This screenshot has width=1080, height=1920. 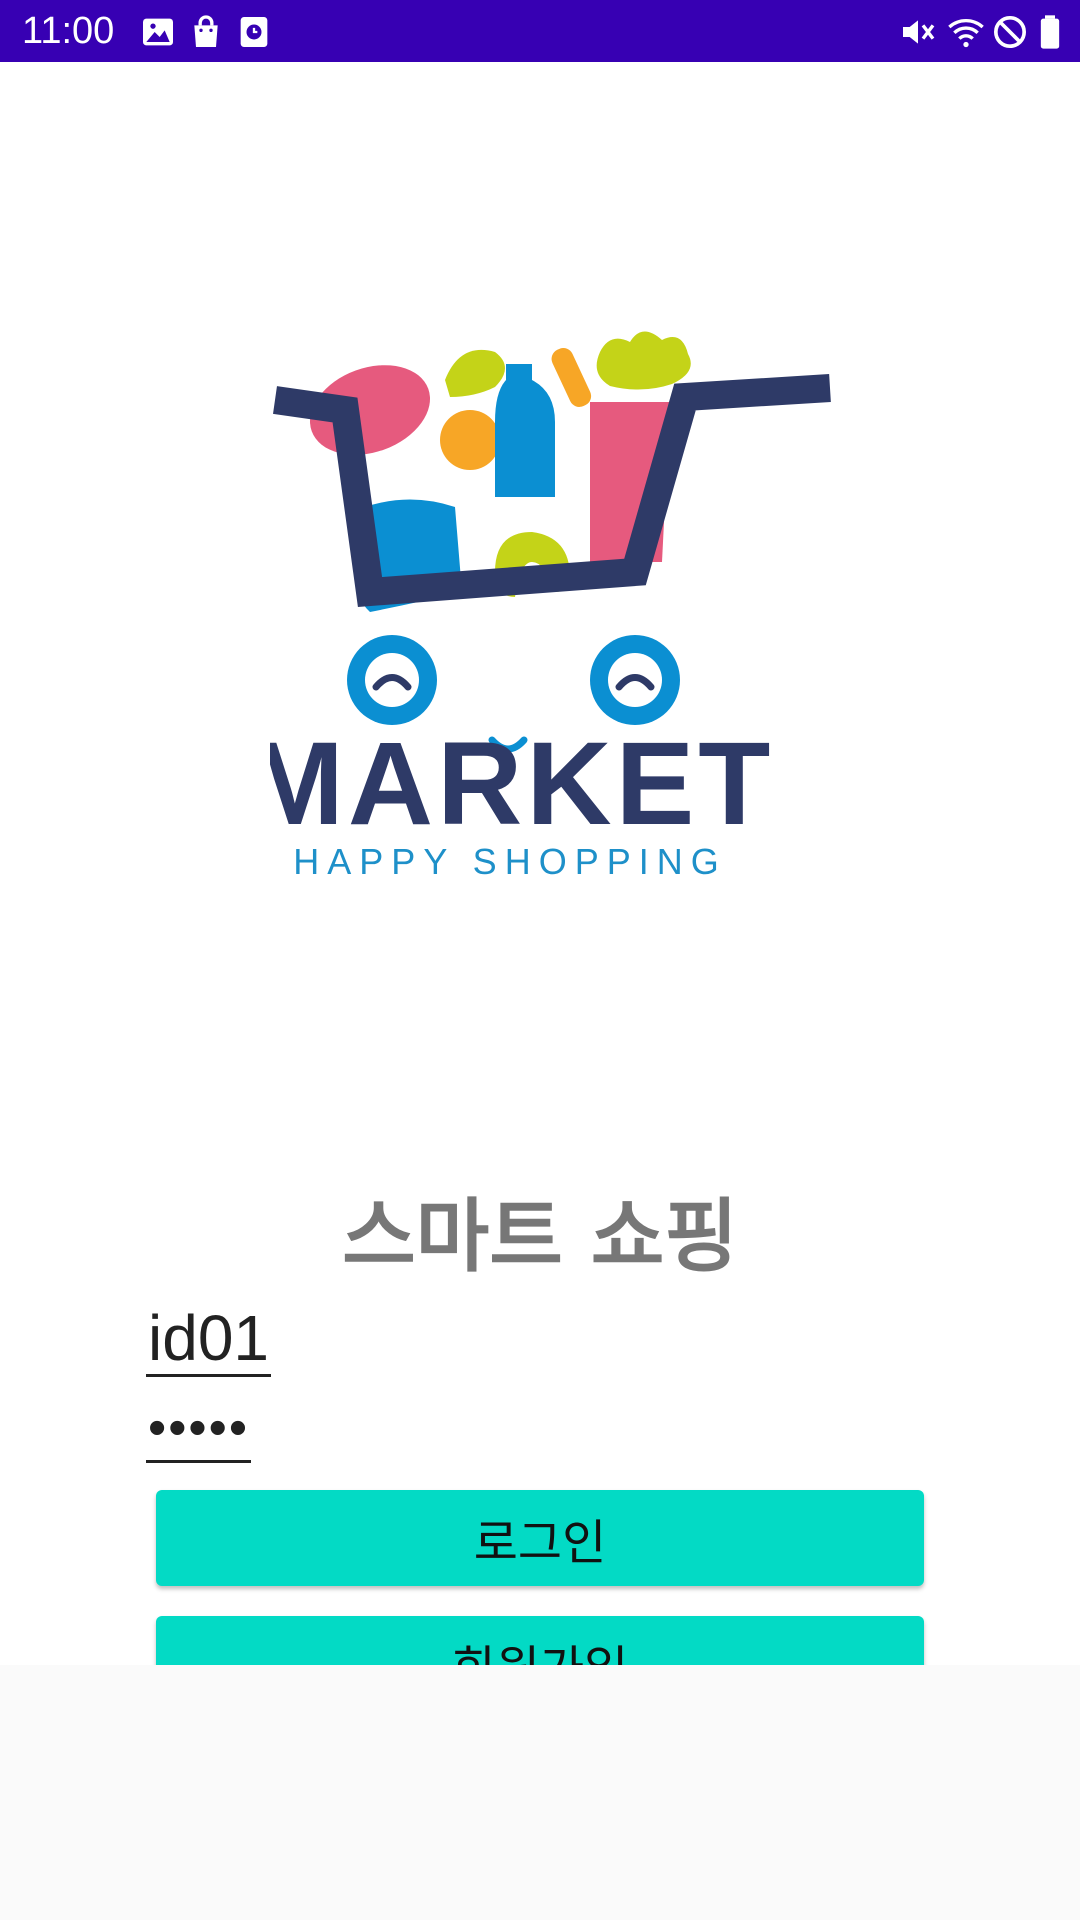 What do you see at coordinates (199, 1430) in the screenshot?
I see `password-input: •••••` at bounding box center [199, 1430].